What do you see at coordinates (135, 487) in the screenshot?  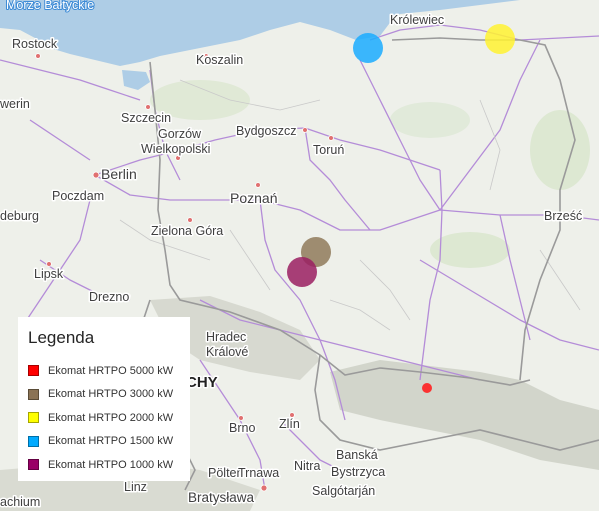 I see `place-label: Linz` at bounding box center [135, 487].